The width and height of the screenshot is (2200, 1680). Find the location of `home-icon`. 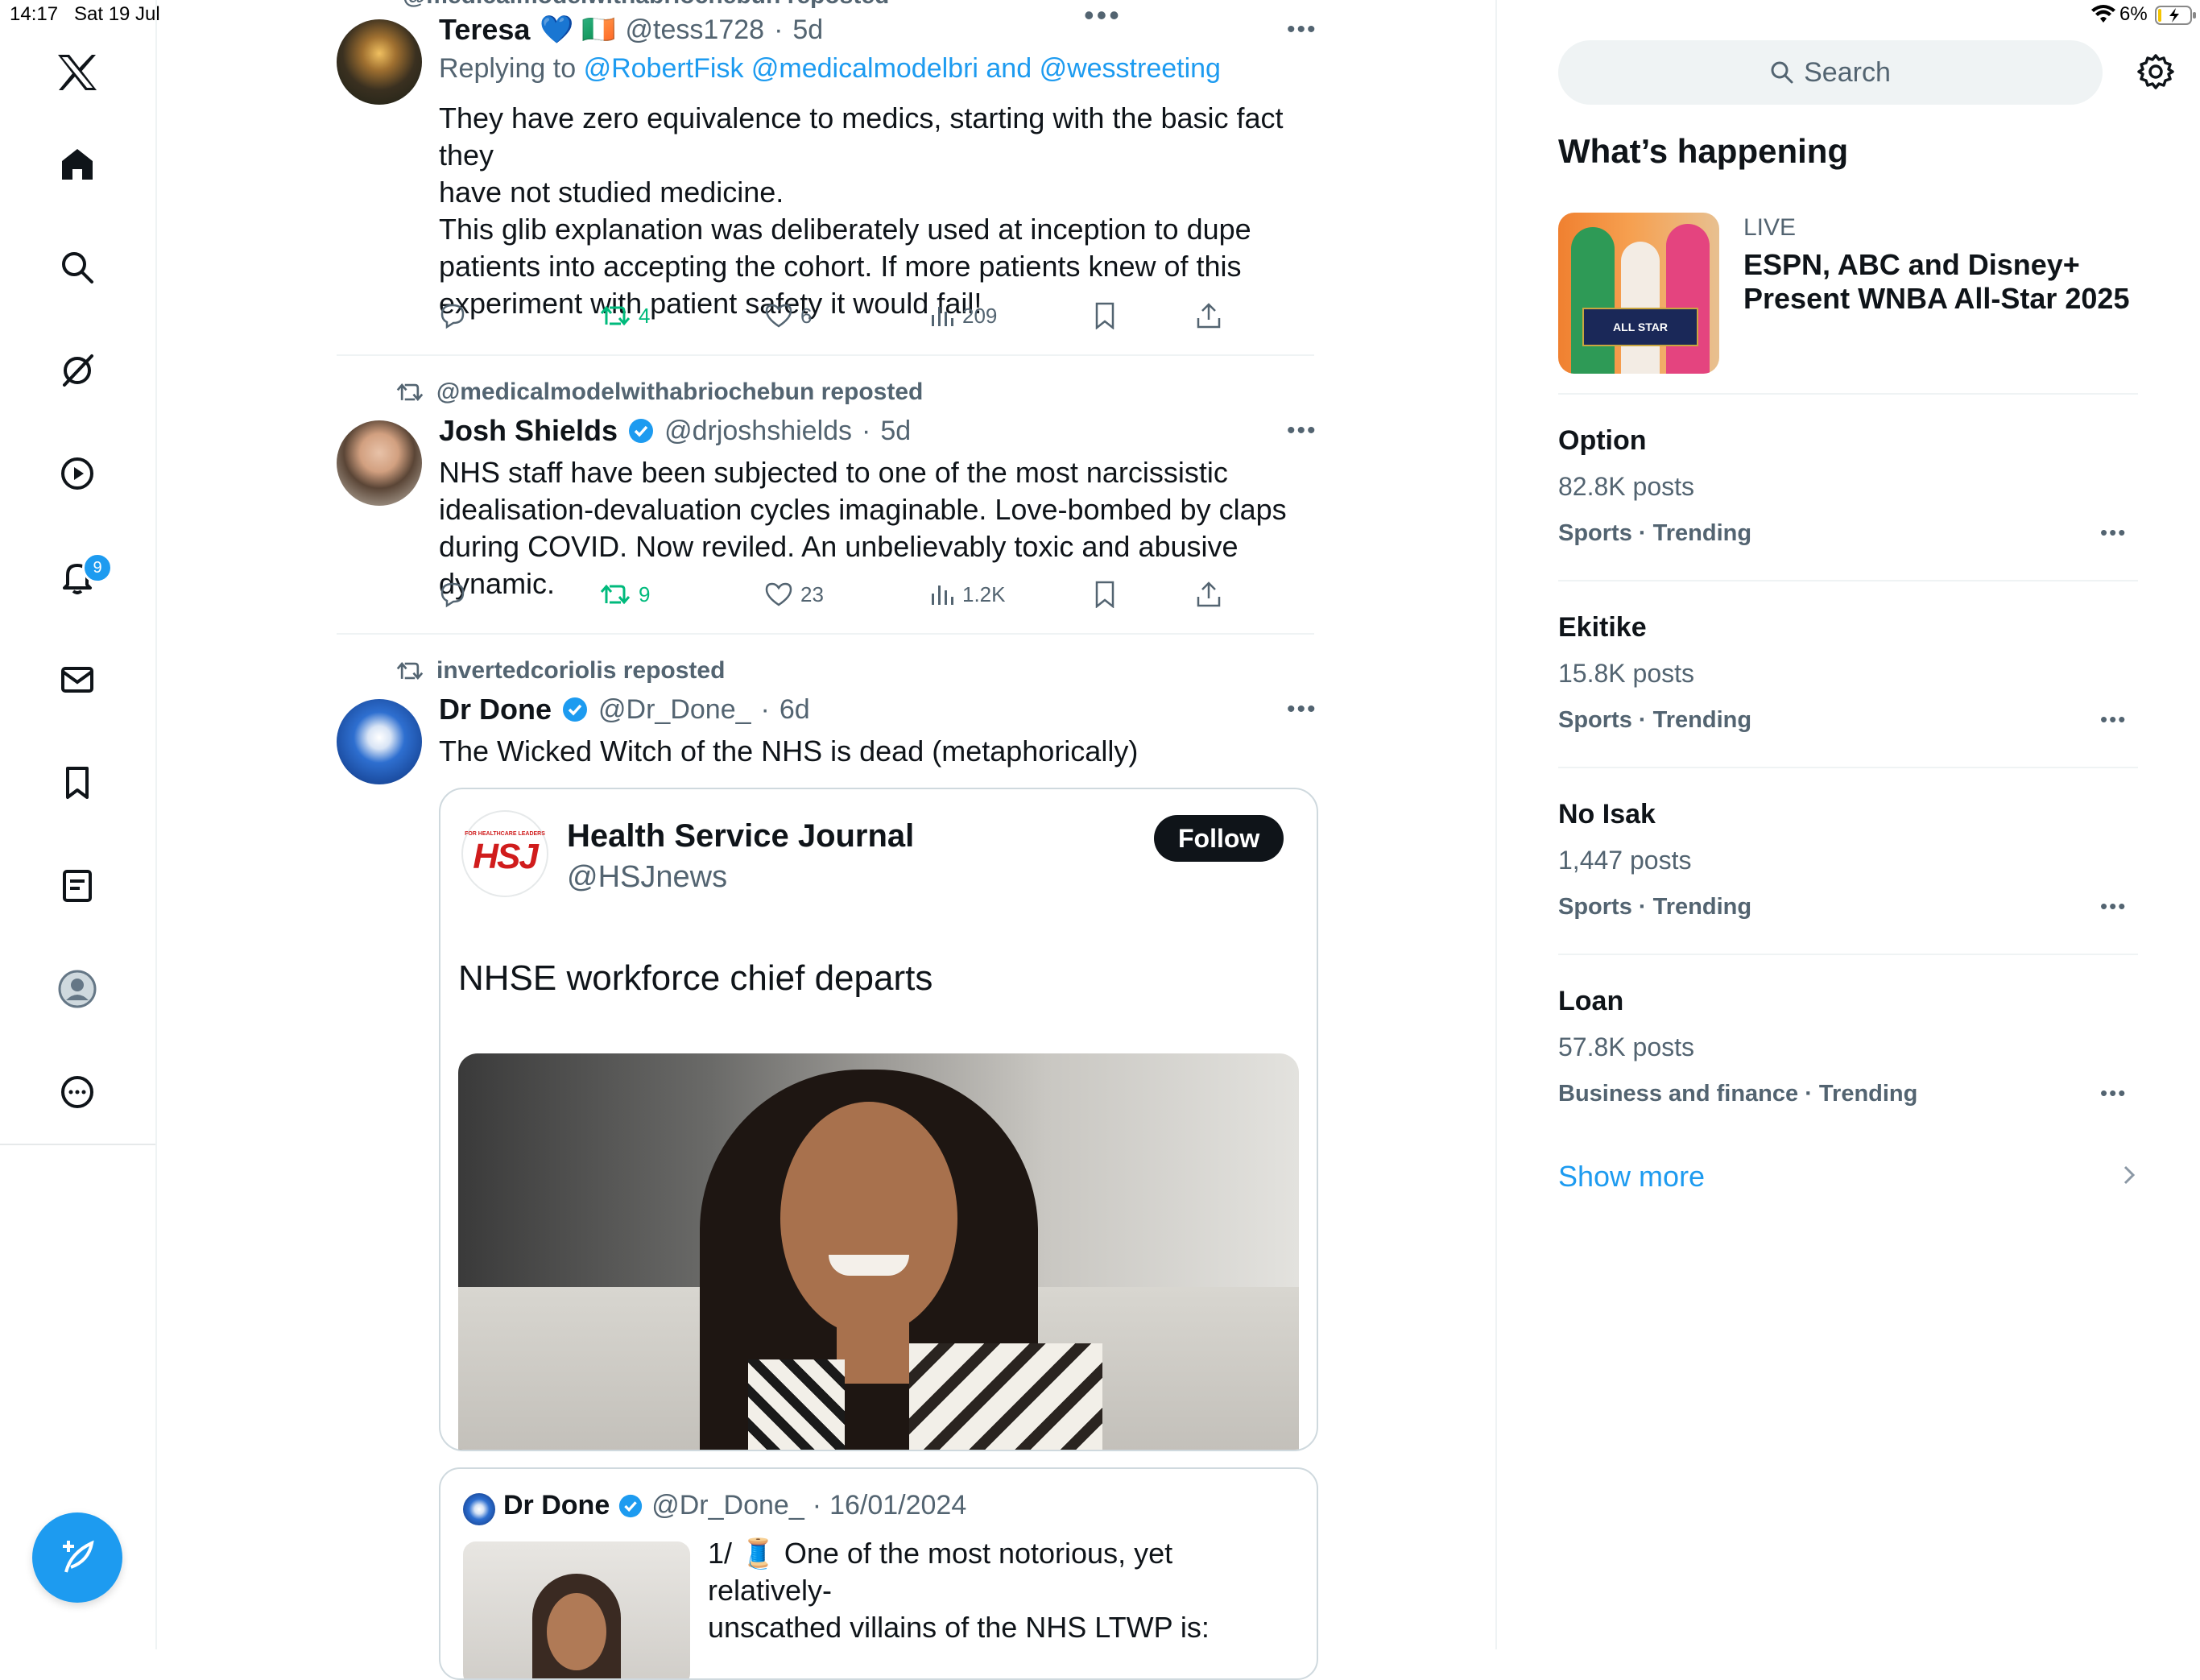

home-icon is located at coordinates (77, 164).